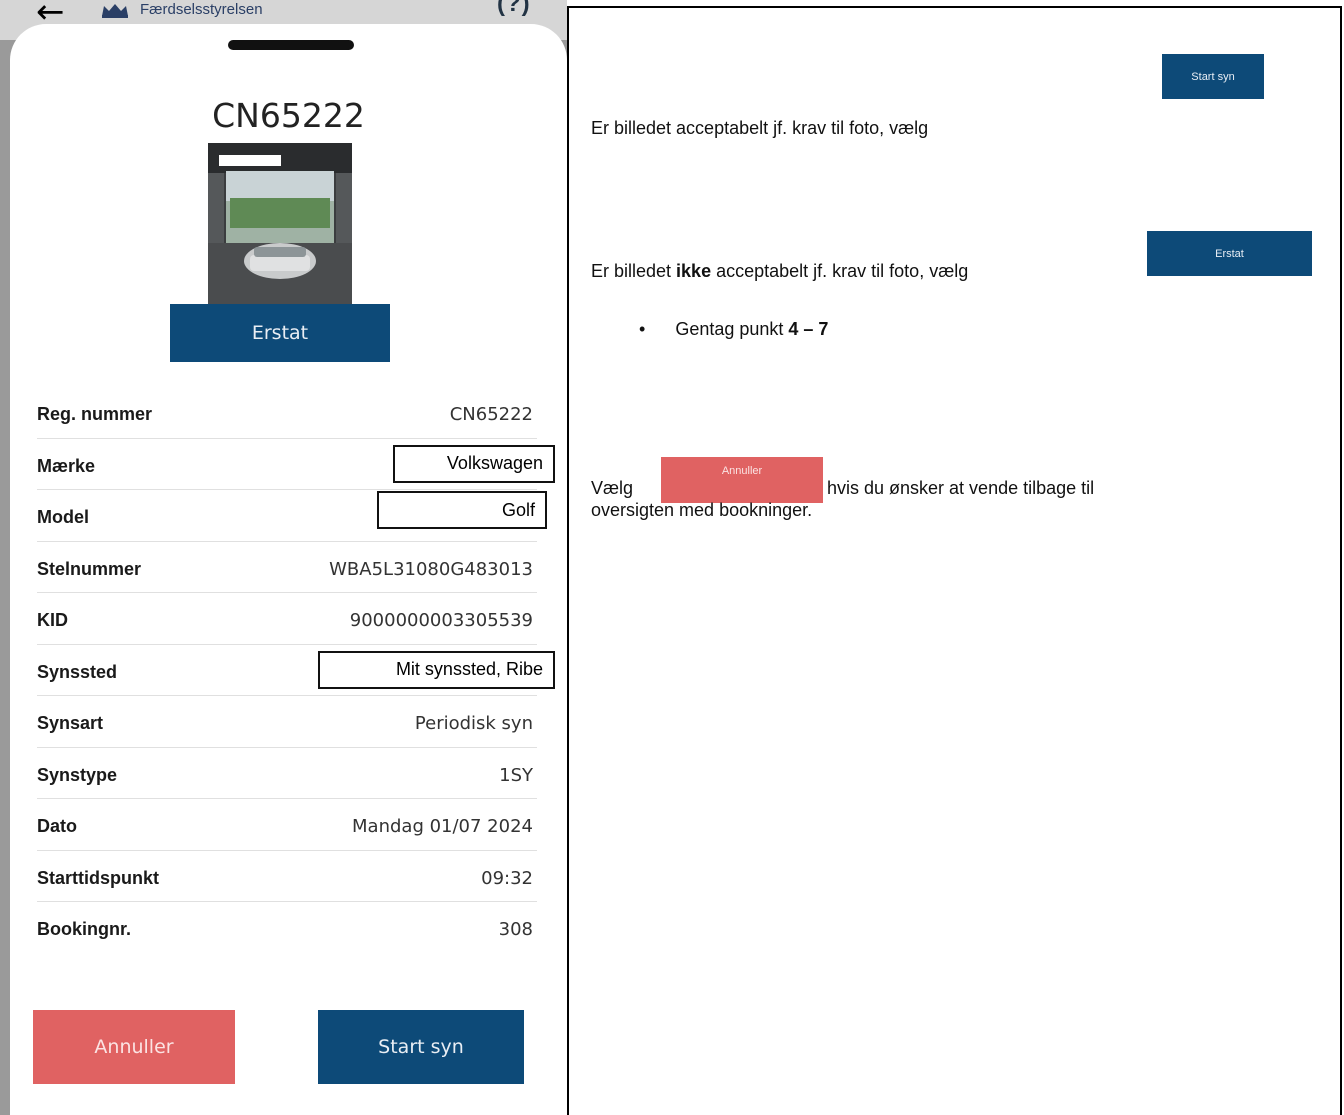 The width and height of the screenshot is (1344, 1115). What do you see at coordinates (840, 271) in the screenshot?
I see `instruction-text-after: acceptabelt jf. krav til foto, vælg` at bounding box center [840, 271].